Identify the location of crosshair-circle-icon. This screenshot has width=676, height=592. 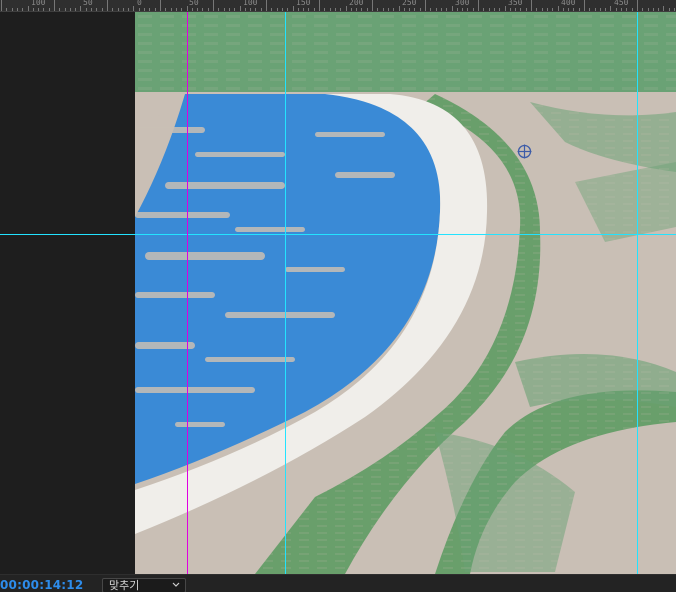
(524, 151).